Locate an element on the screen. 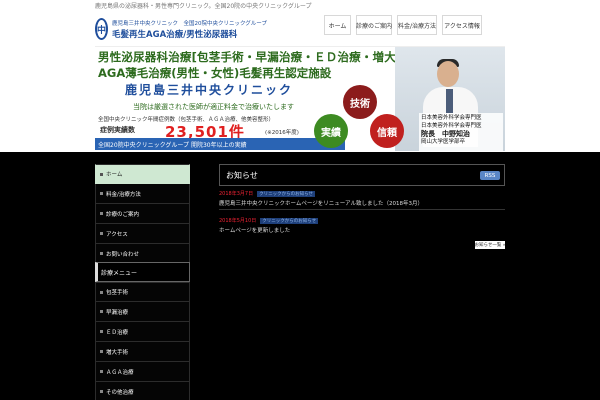  nav-access: アクセス情報 is located at coordinates (462, 25).